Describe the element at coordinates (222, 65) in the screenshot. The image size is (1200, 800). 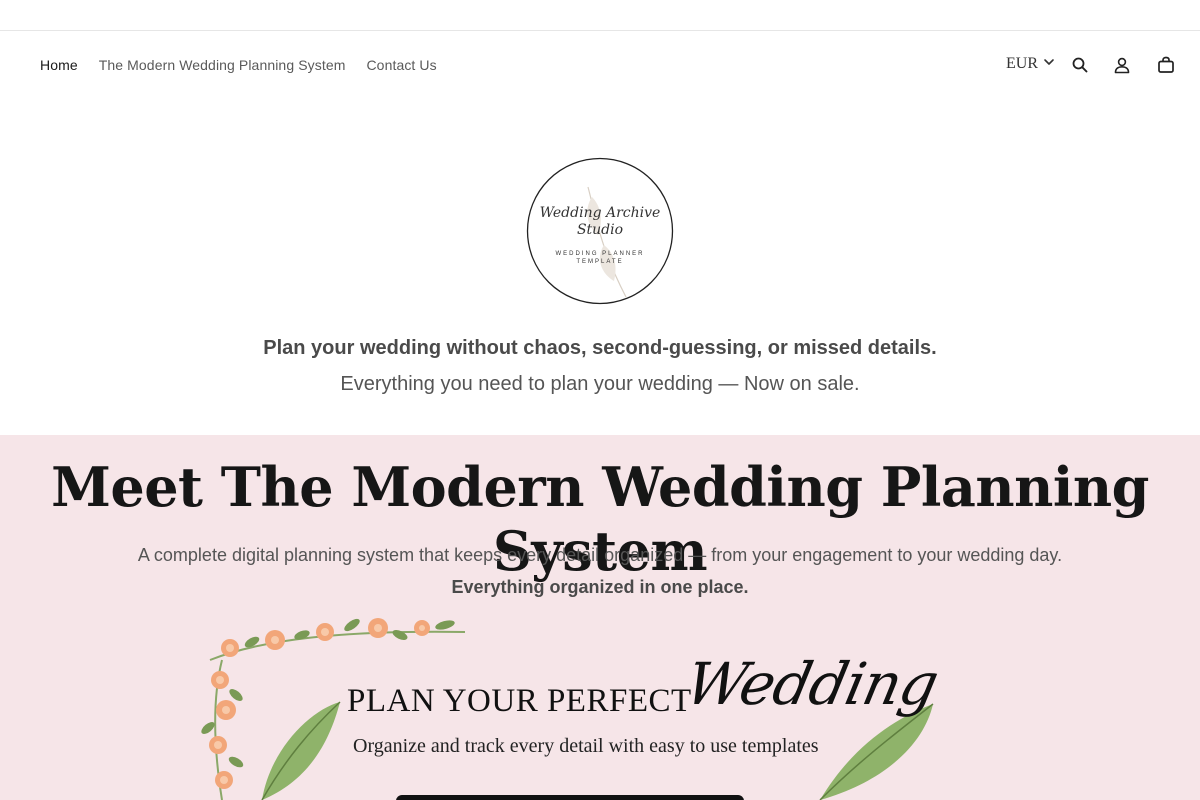
I see `nav-item-planning-system: The Modern Wedding Planning System` at that location.